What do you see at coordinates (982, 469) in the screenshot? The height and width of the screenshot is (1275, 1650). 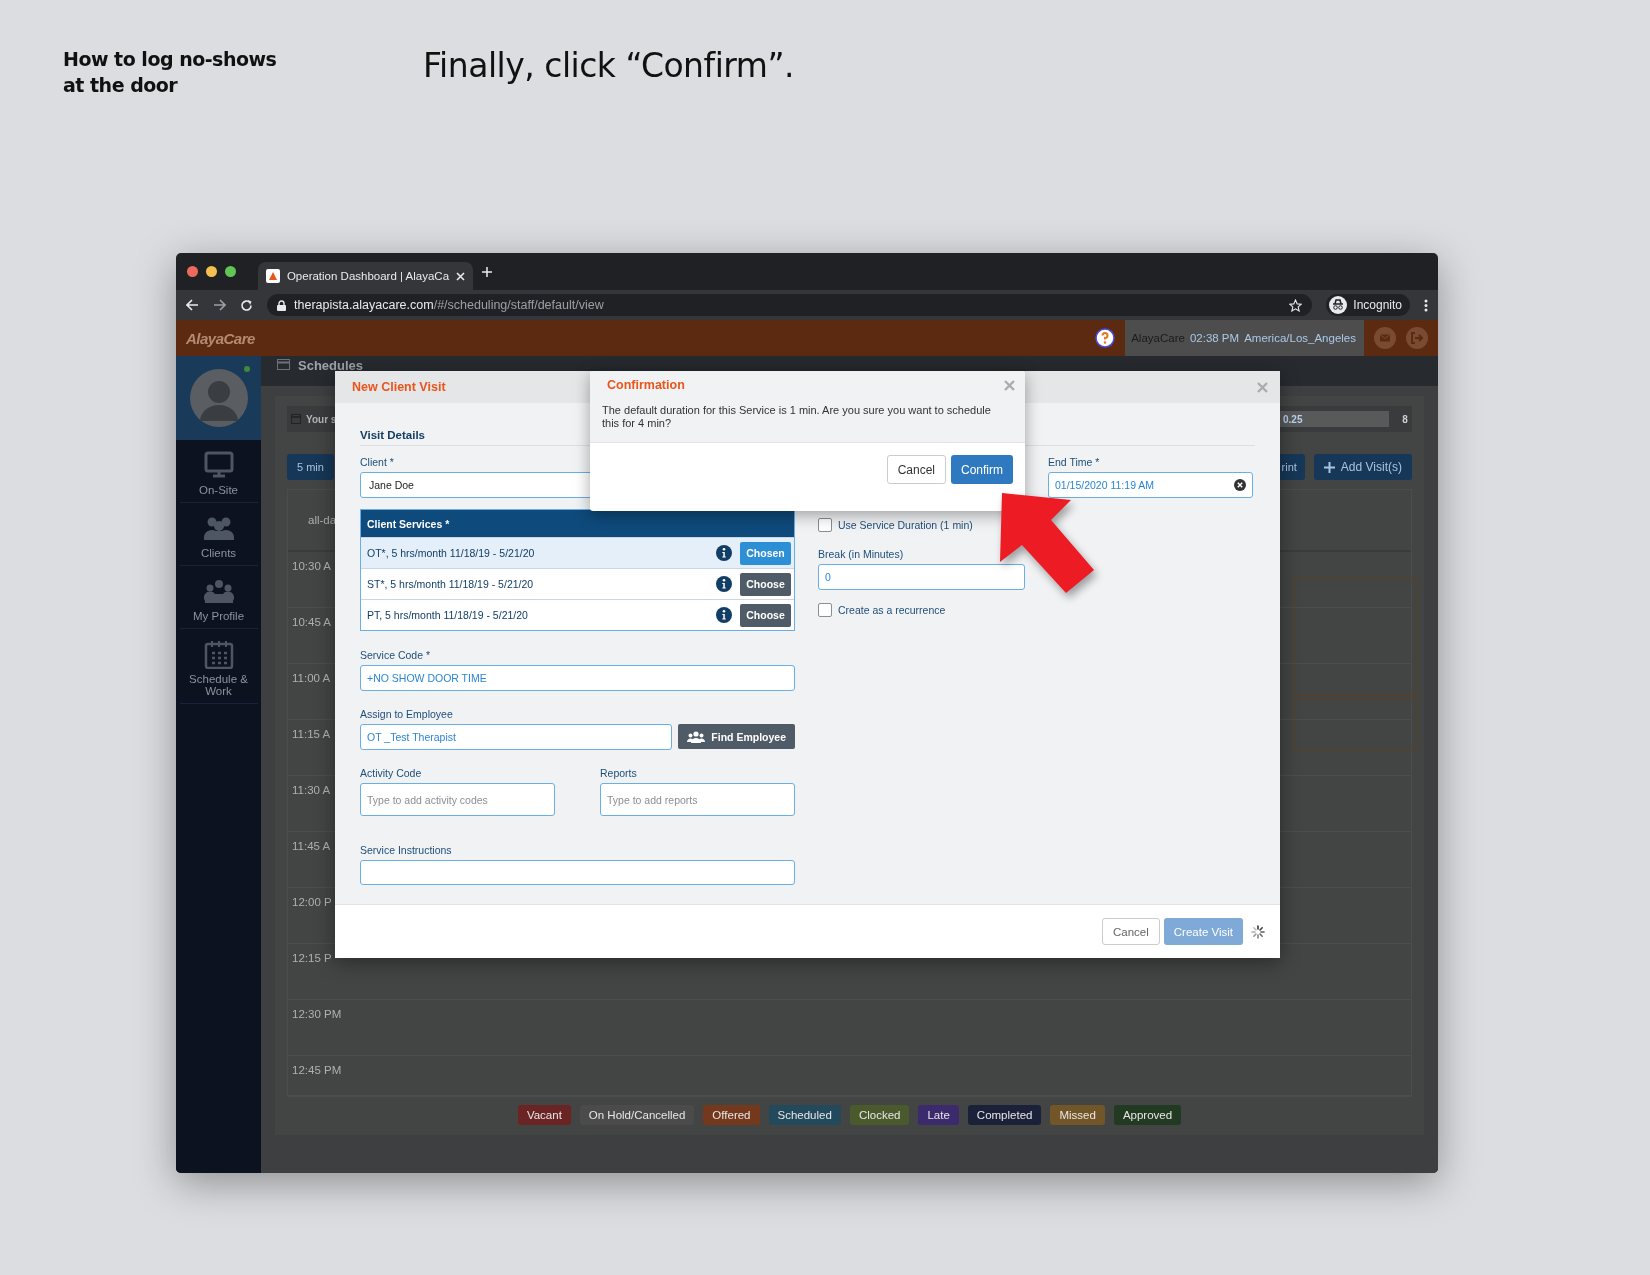 I see `confirm-button: Confirm` at bounding box center [982, 469].